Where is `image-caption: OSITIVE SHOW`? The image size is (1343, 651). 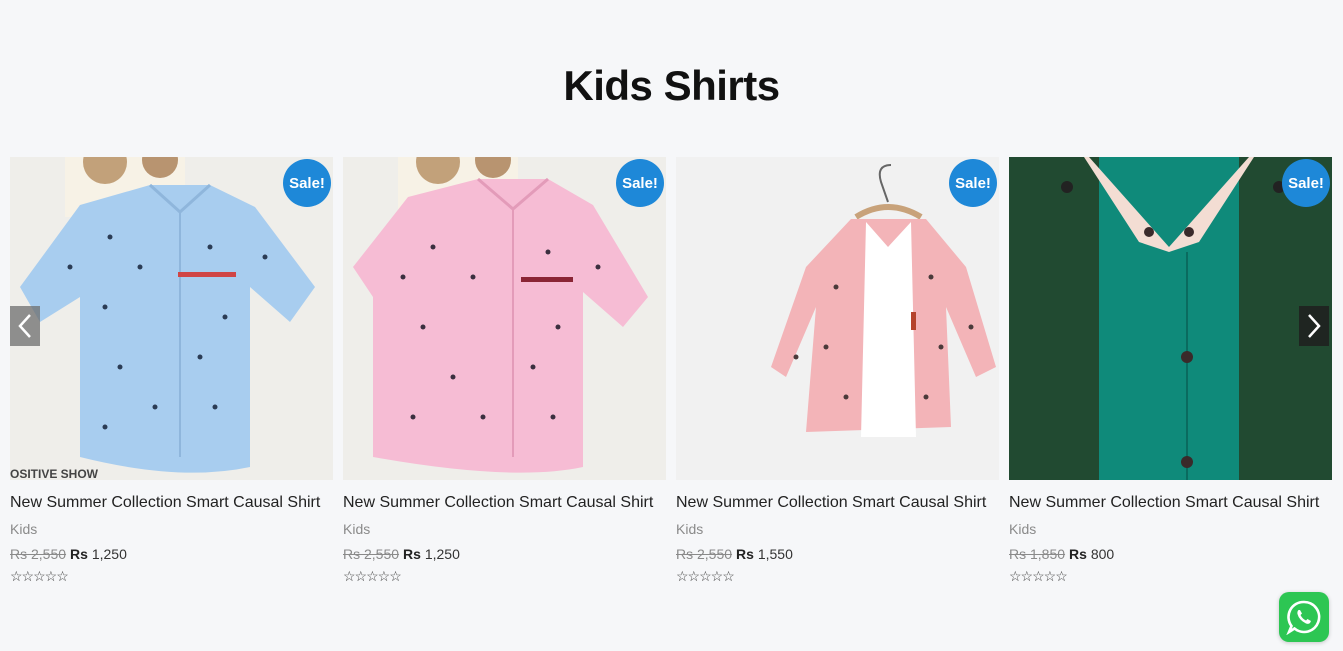 image-caption: OSITIVE SHOW is located at coordinates (54, 473).